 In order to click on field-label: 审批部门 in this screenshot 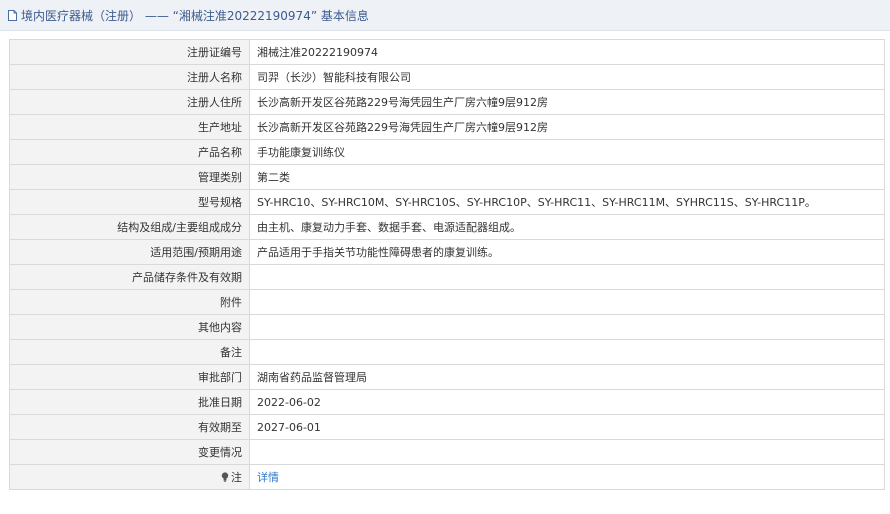, I will do `click(129, 377)`.